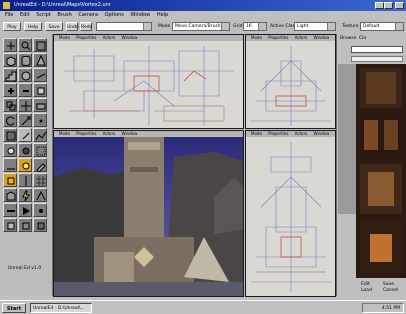 The width and height of the screenshot is (406, 314). What do you see at coordinates (25, 180) in the screenshot?
I see `mirror-tool` at bounding box center [25, 180].